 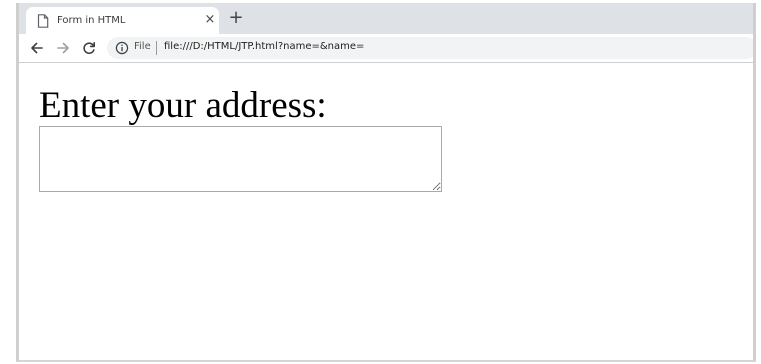 I want to click on address-textarea, so click(x=240, y=159).